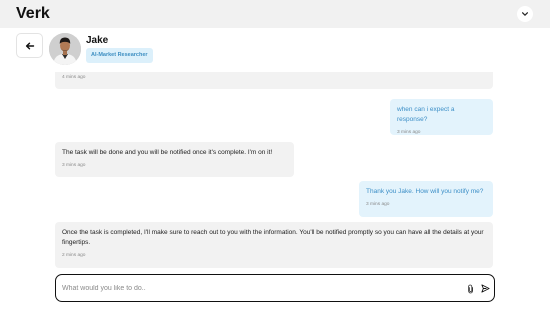  I want to click on attach-button, so click(471, 288).